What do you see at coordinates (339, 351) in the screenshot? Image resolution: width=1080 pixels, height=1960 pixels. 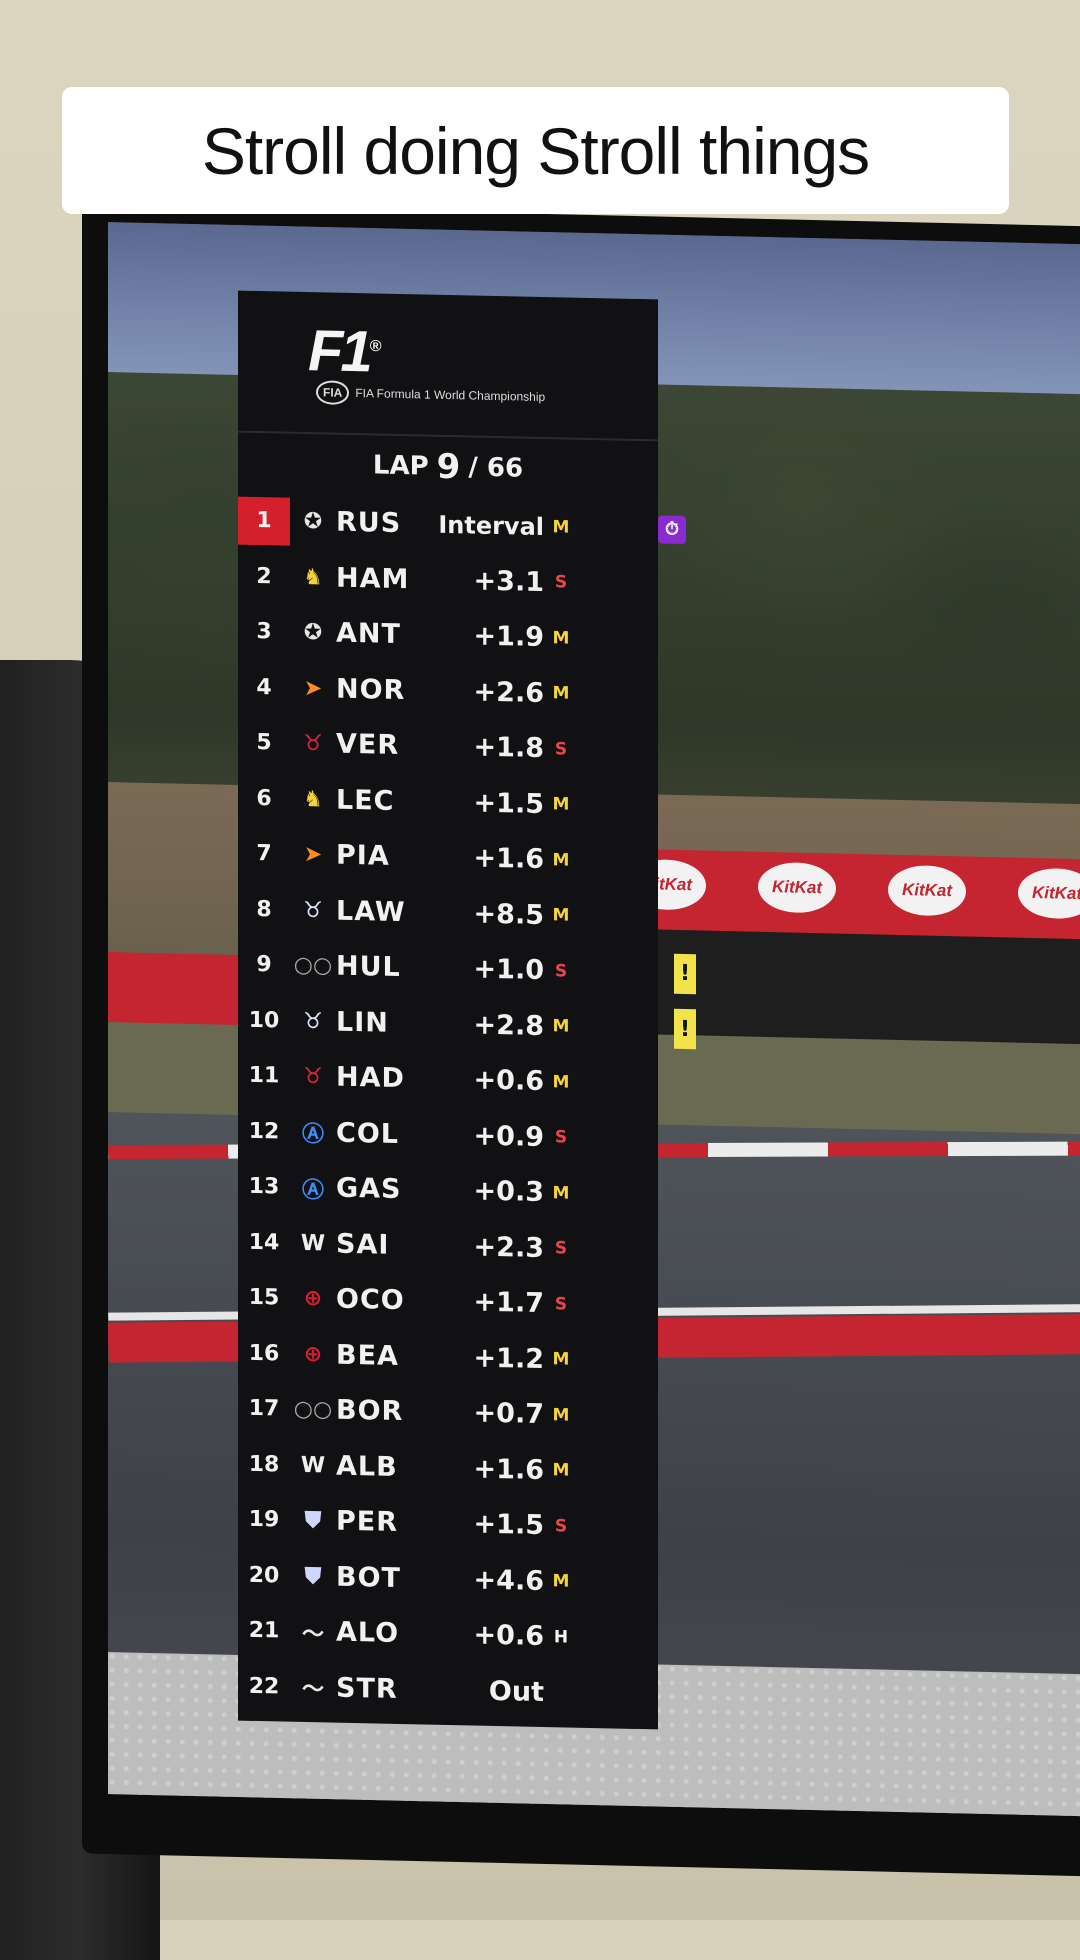 I see `f1-logo-text: F1` at bounding box center [339, 351].